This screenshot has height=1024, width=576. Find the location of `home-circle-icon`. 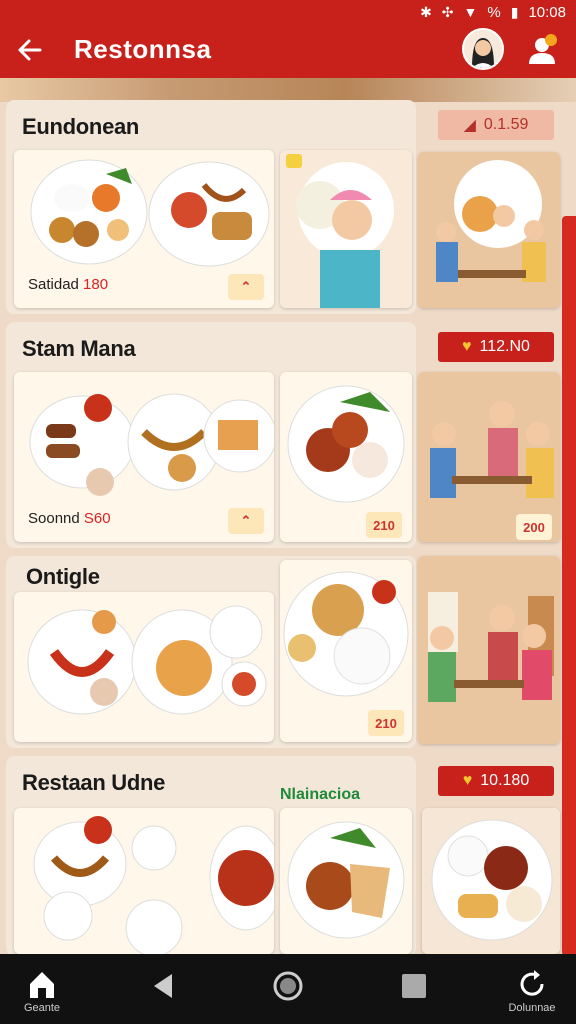

home-circle-icon is located at coordinates (288, 991).